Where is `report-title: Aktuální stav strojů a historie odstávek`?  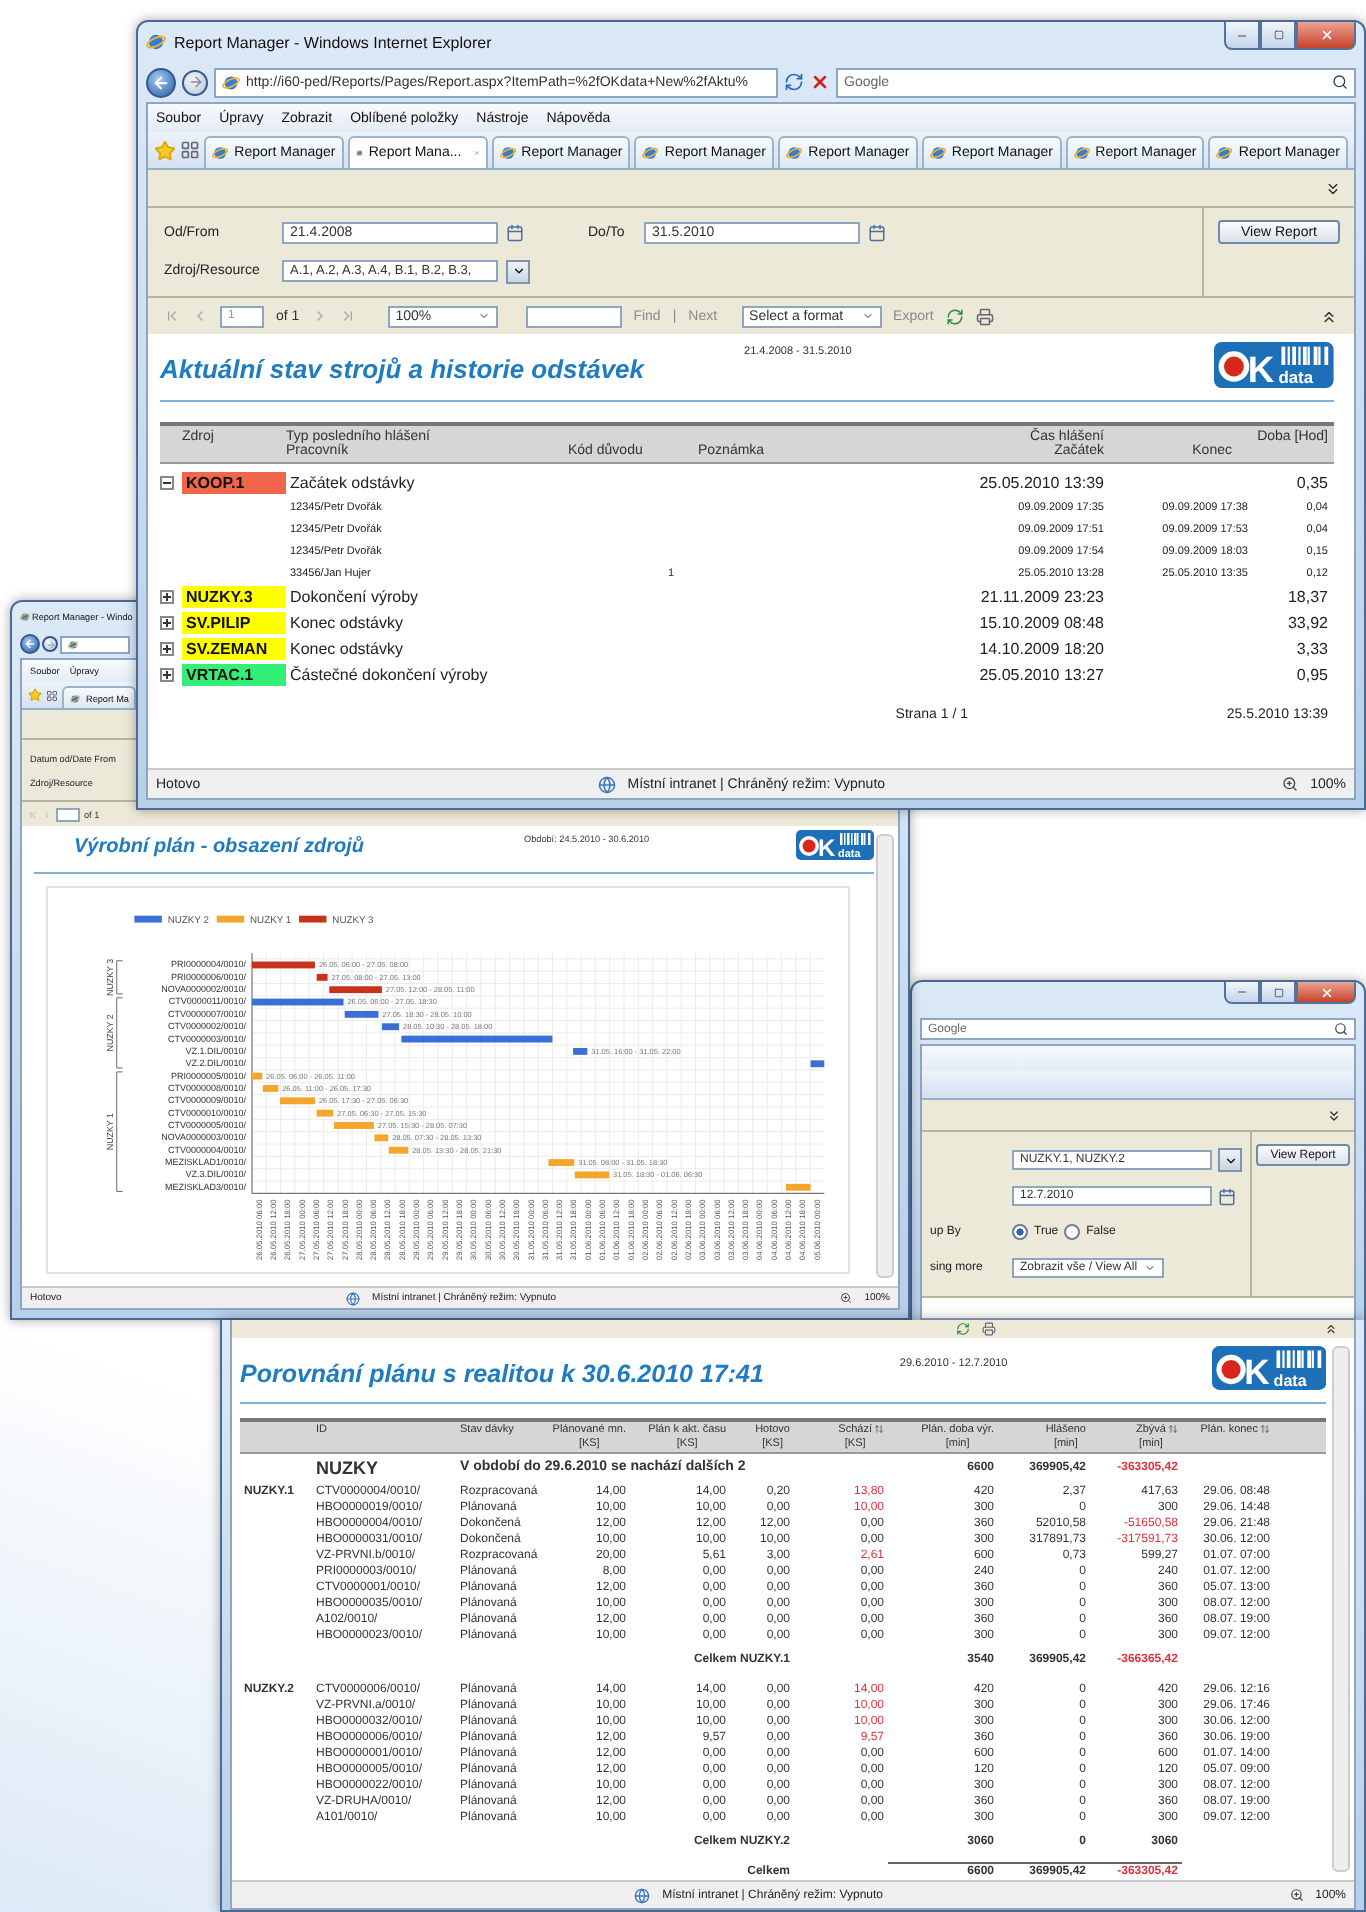
report-title: Aktuální stav strojů a historie odstávek is located at coordinates (402, 369).